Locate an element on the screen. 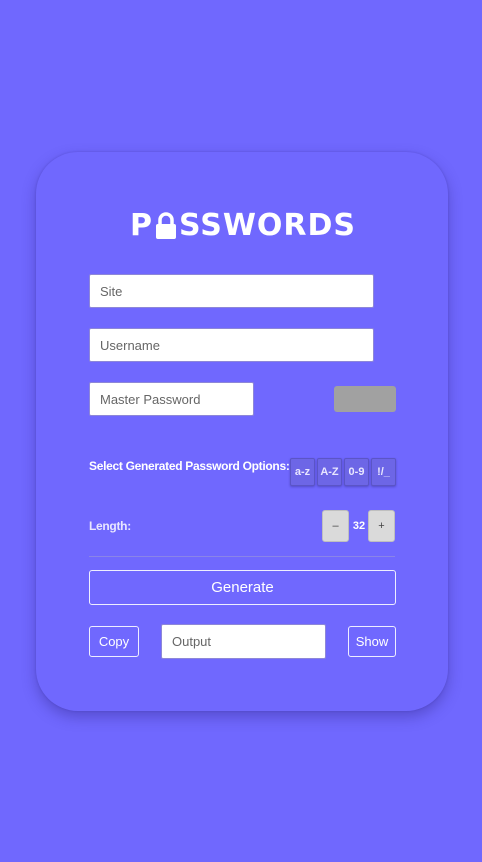 The image size is (482, 862). username-placeholder: Username is located at coordinates (130, 345).